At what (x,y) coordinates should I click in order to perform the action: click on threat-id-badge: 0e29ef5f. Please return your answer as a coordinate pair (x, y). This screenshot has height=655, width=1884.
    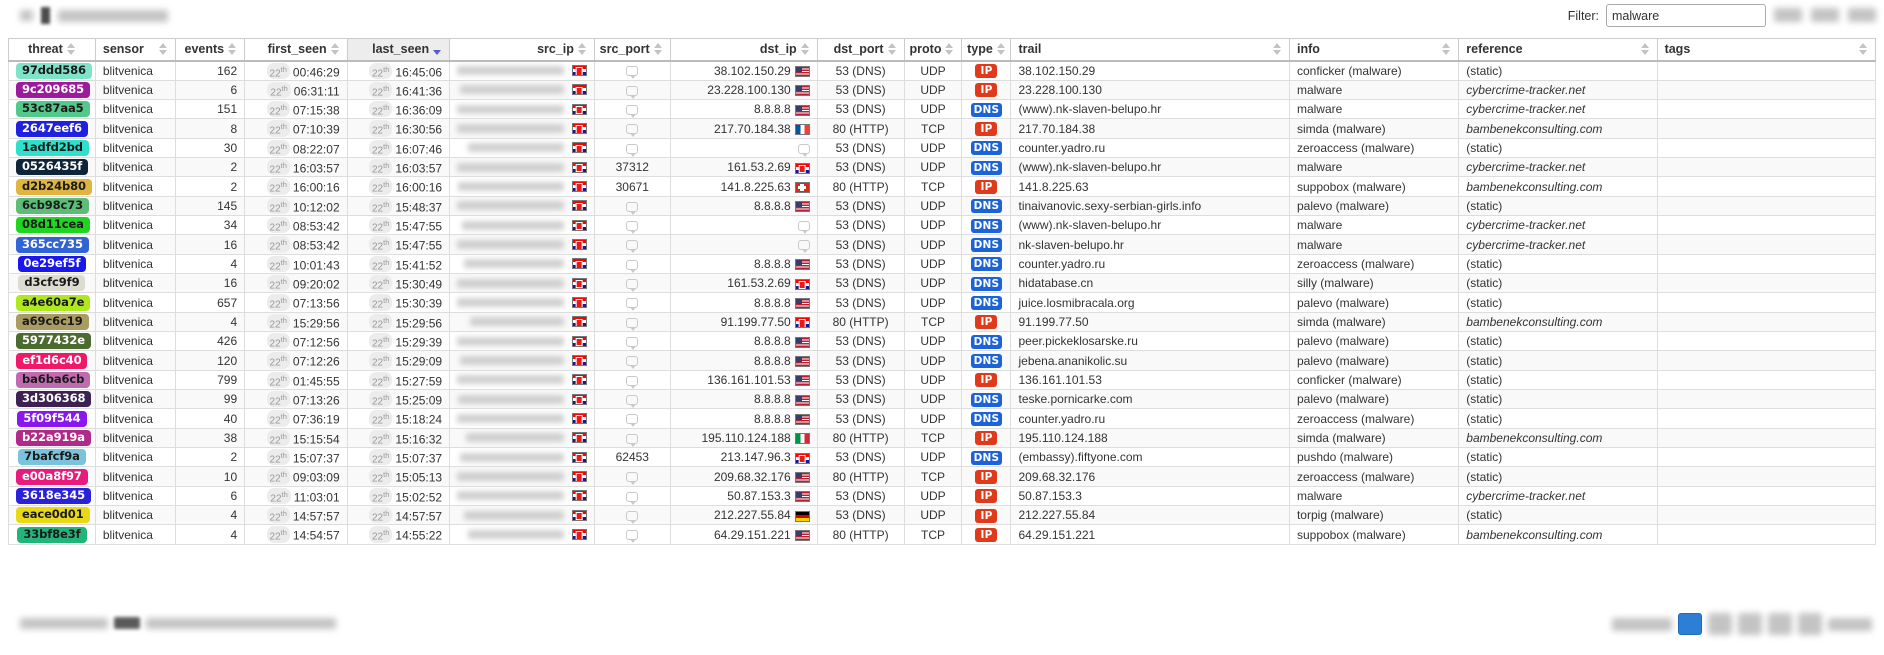
    Looking at the image, I should click on (52, 263).